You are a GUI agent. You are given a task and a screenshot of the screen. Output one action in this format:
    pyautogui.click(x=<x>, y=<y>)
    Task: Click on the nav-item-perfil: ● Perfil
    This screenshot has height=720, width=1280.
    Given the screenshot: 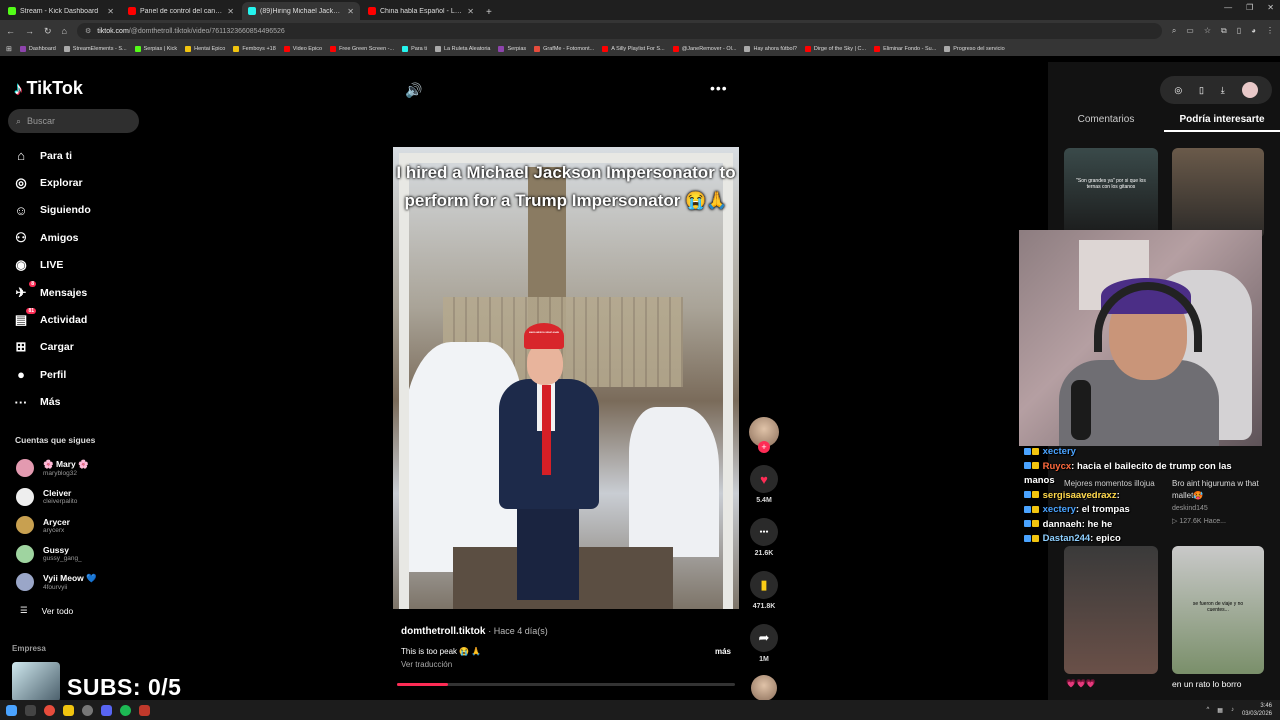 What is the action you would take?
    pyautogui.click(x=51, y=374)
    